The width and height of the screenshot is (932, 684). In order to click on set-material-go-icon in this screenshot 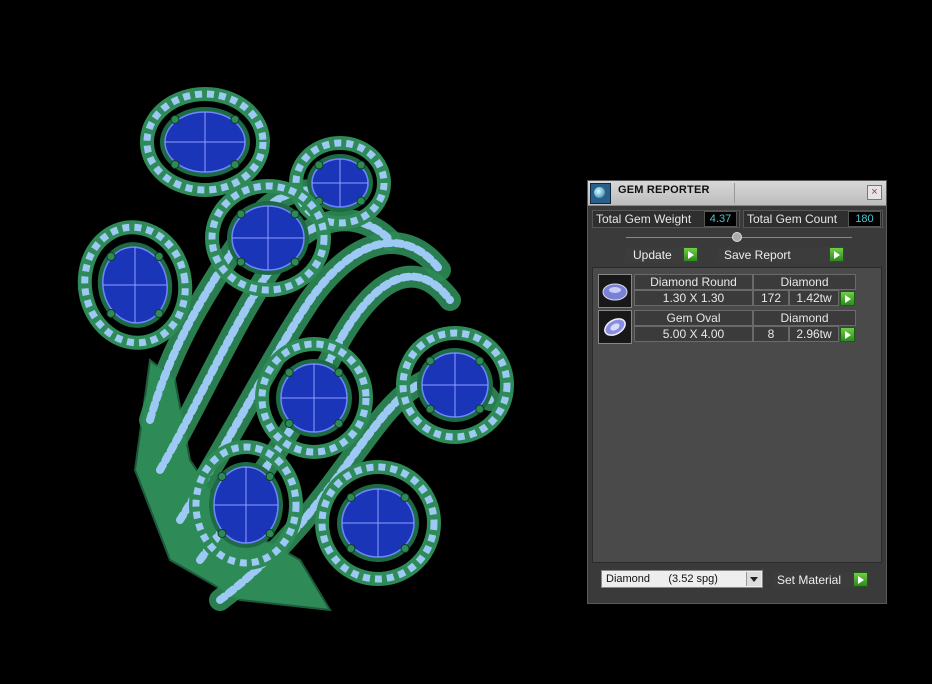, I will do `click(860, 579)`.